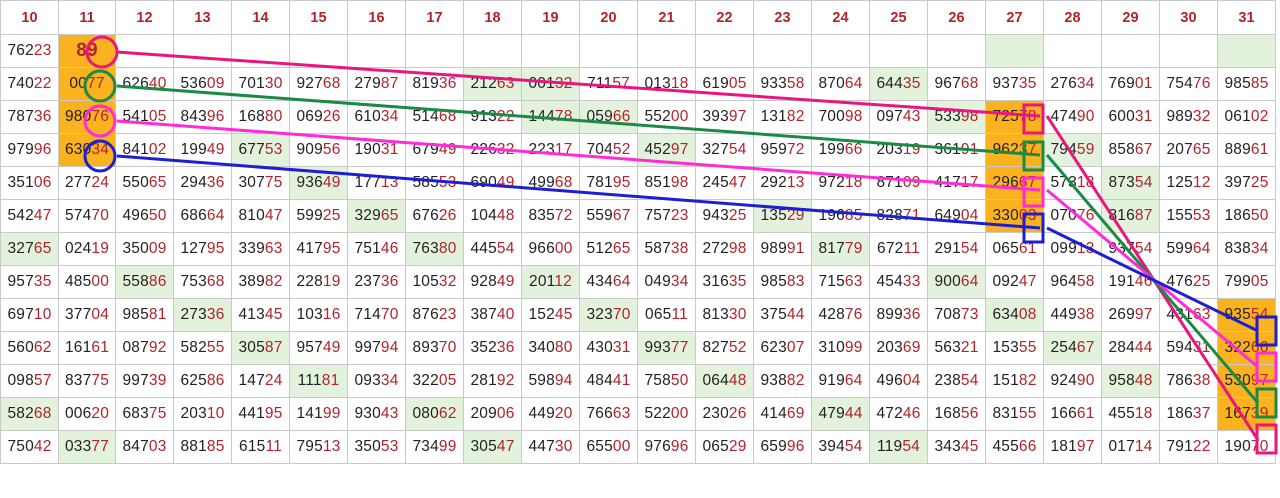 The height and width of the screenshot is (498, 1280). I want to click on leading-digits: 397, so click(1237, 182).